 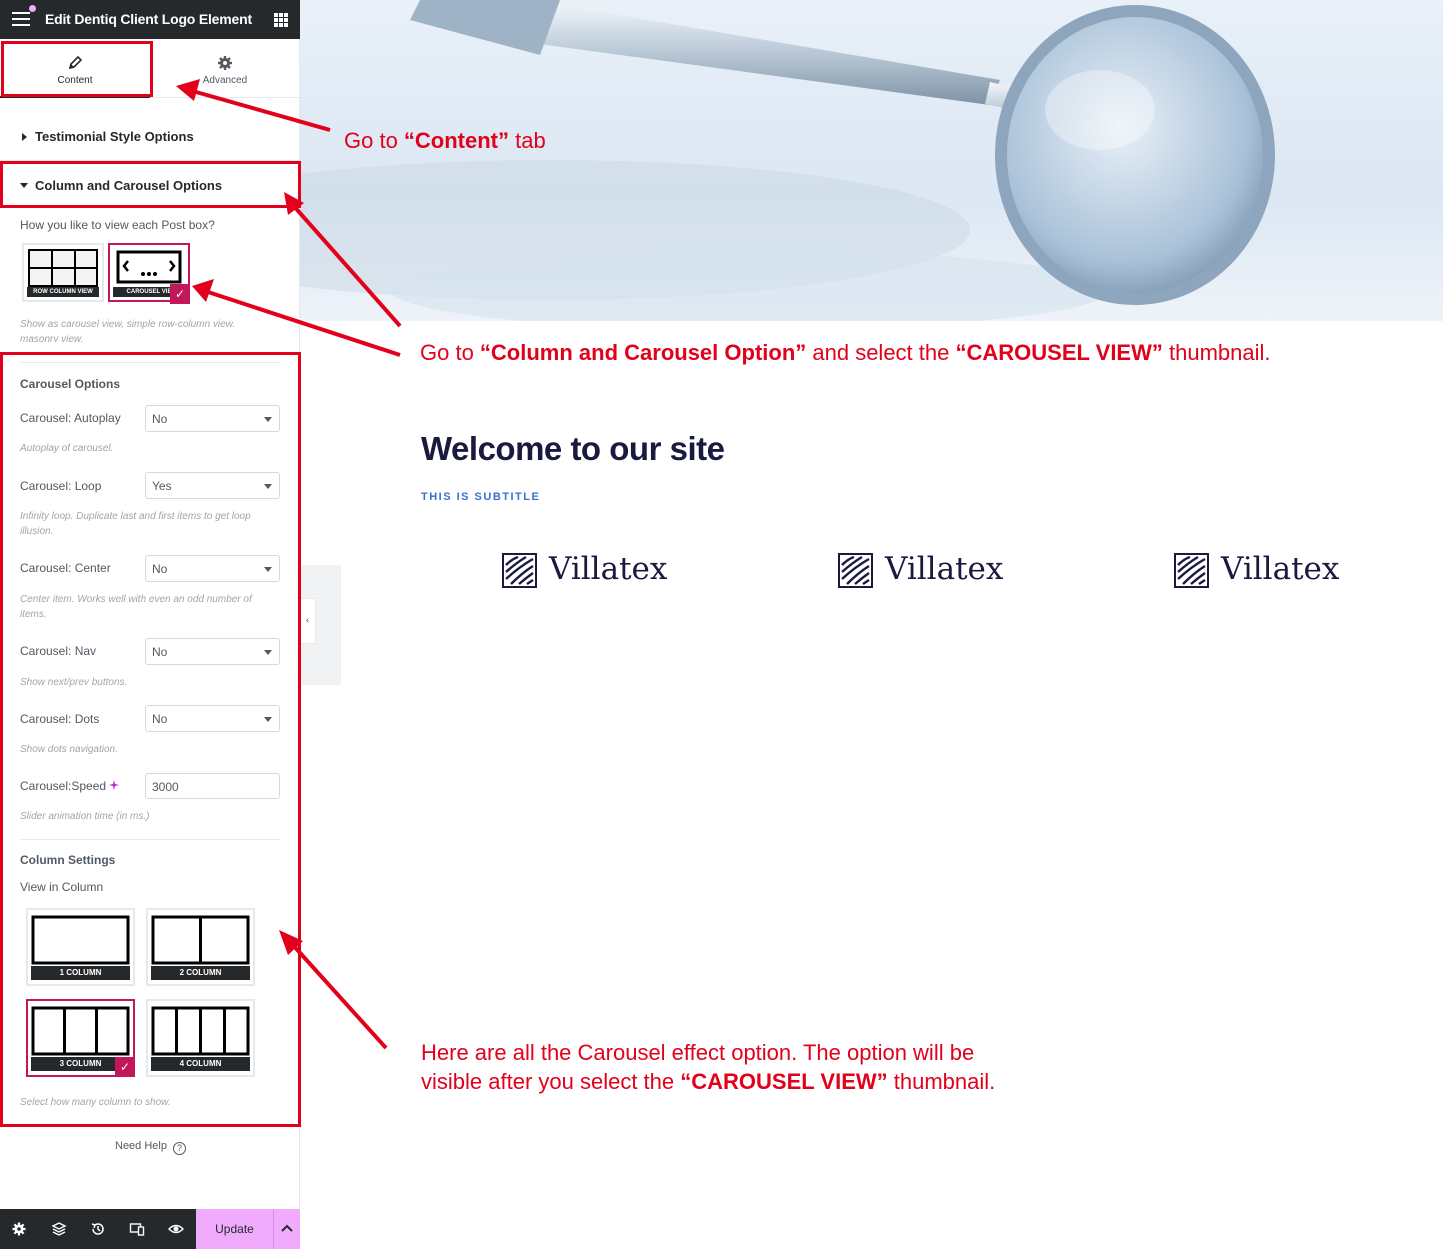 What do you see at coordinates (150, 739) in the screenshot?
I see `highlight-carousel-options` at bounding box center [150, 739].